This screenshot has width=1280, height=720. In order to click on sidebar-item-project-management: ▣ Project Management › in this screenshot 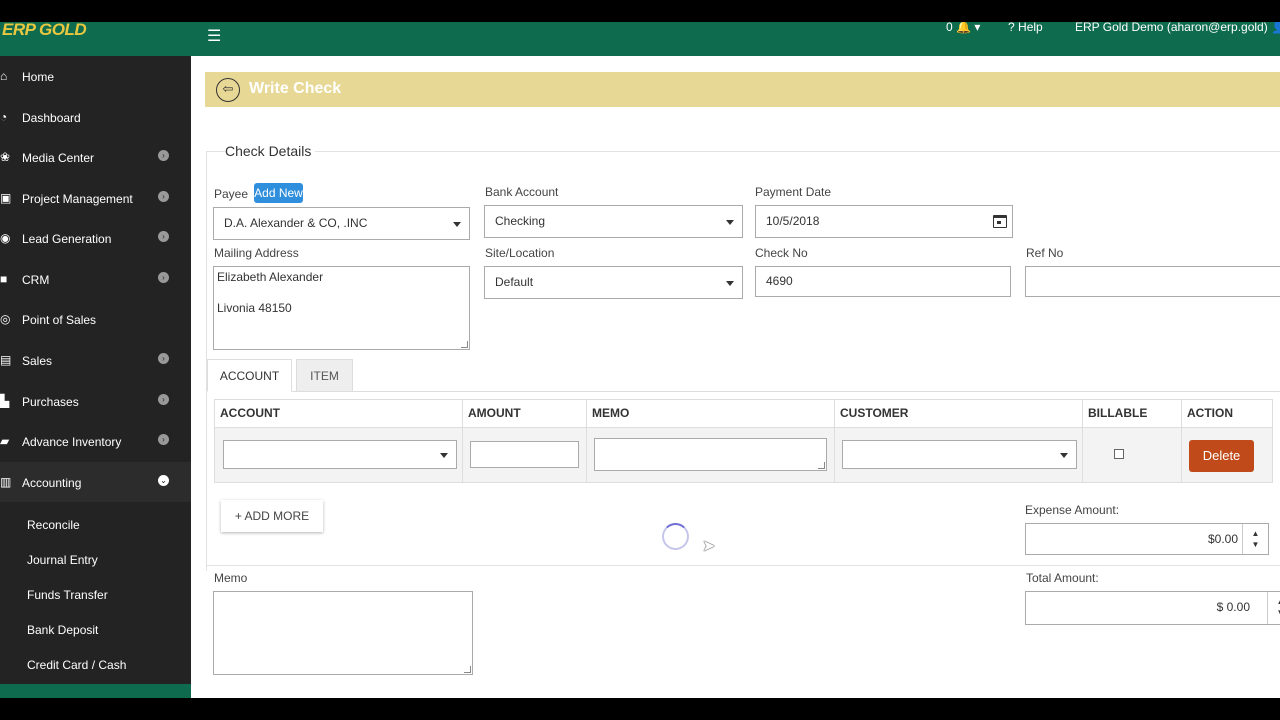, I will do `click(95, 198)`.